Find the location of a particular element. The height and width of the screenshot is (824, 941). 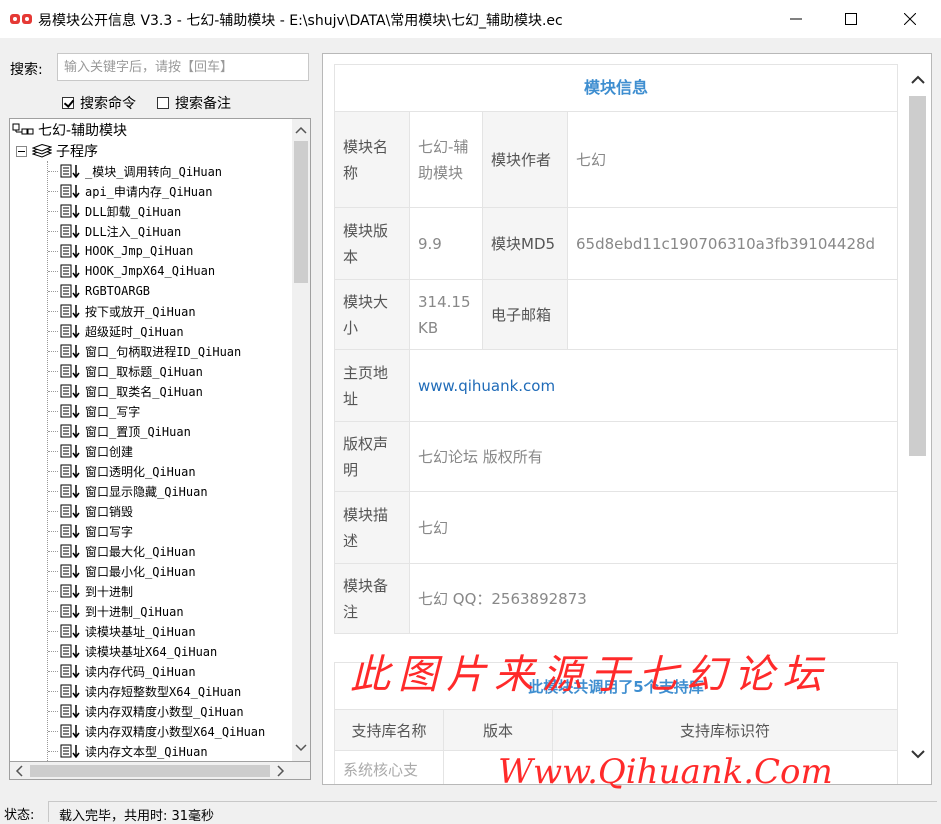

tree-item: HOOK_JmpX64_QiHuan is located at coordinates (137, 271).